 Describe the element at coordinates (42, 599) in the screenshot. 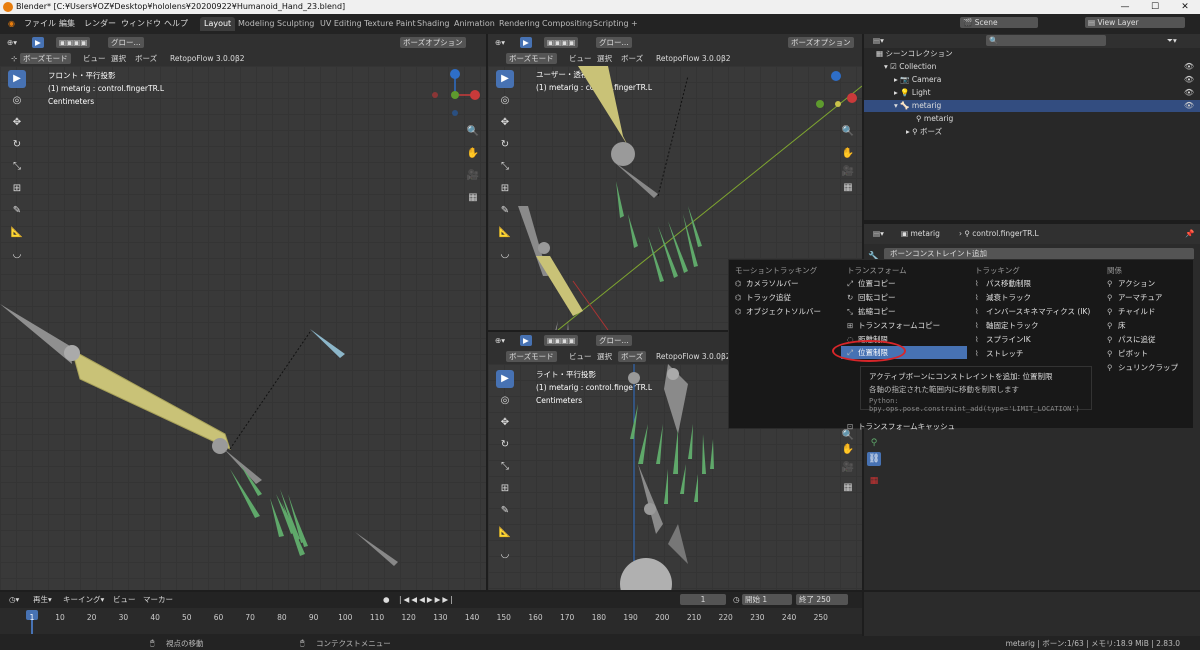

I see `playback-menu: 再生▾` at that location.